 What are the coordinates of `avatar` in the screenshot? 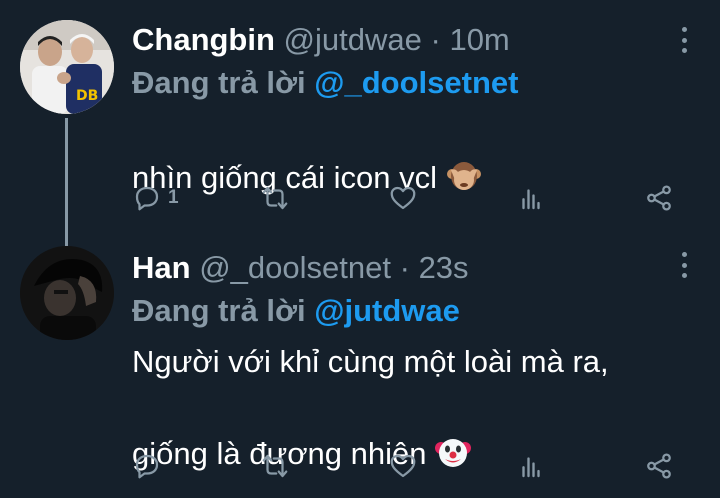 It's located at (67, 293).